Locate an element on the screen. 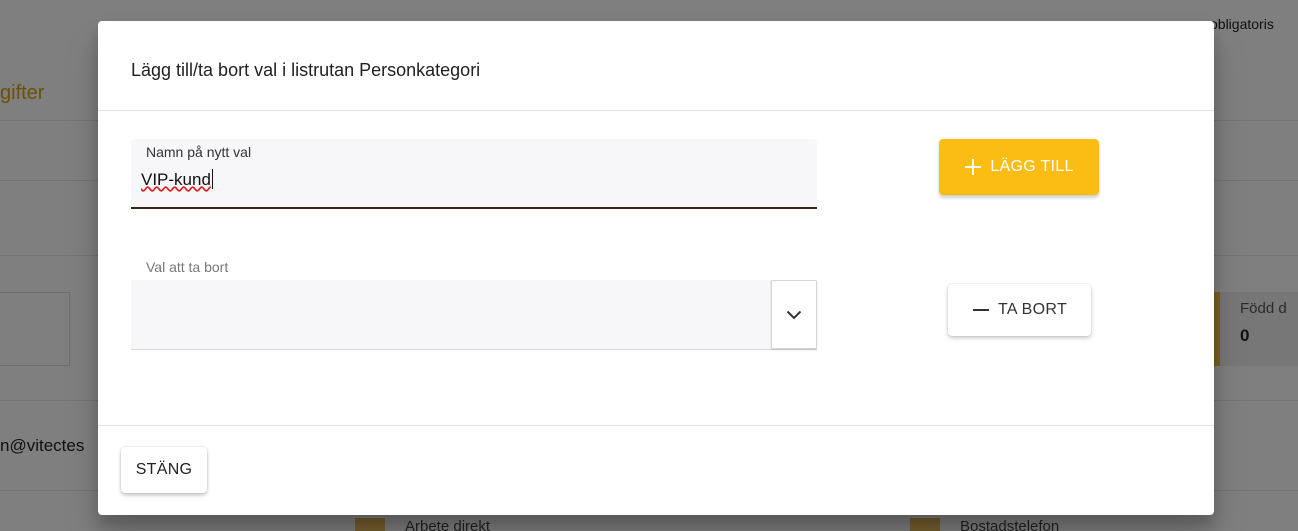  dropdown-toggle-button is located at coordinates (794, 314).